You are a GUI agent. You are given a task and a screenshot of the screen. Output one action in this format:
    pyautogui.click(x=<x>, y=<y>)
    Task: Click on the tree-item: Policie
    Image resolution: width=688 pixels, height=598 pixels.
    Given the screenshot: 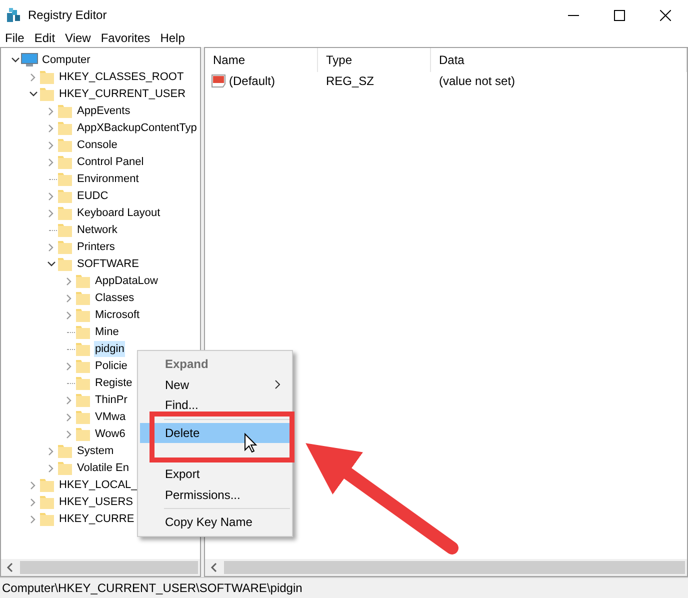 What is the action you would take?
    pyautogui.click(x=111, y=366)
    